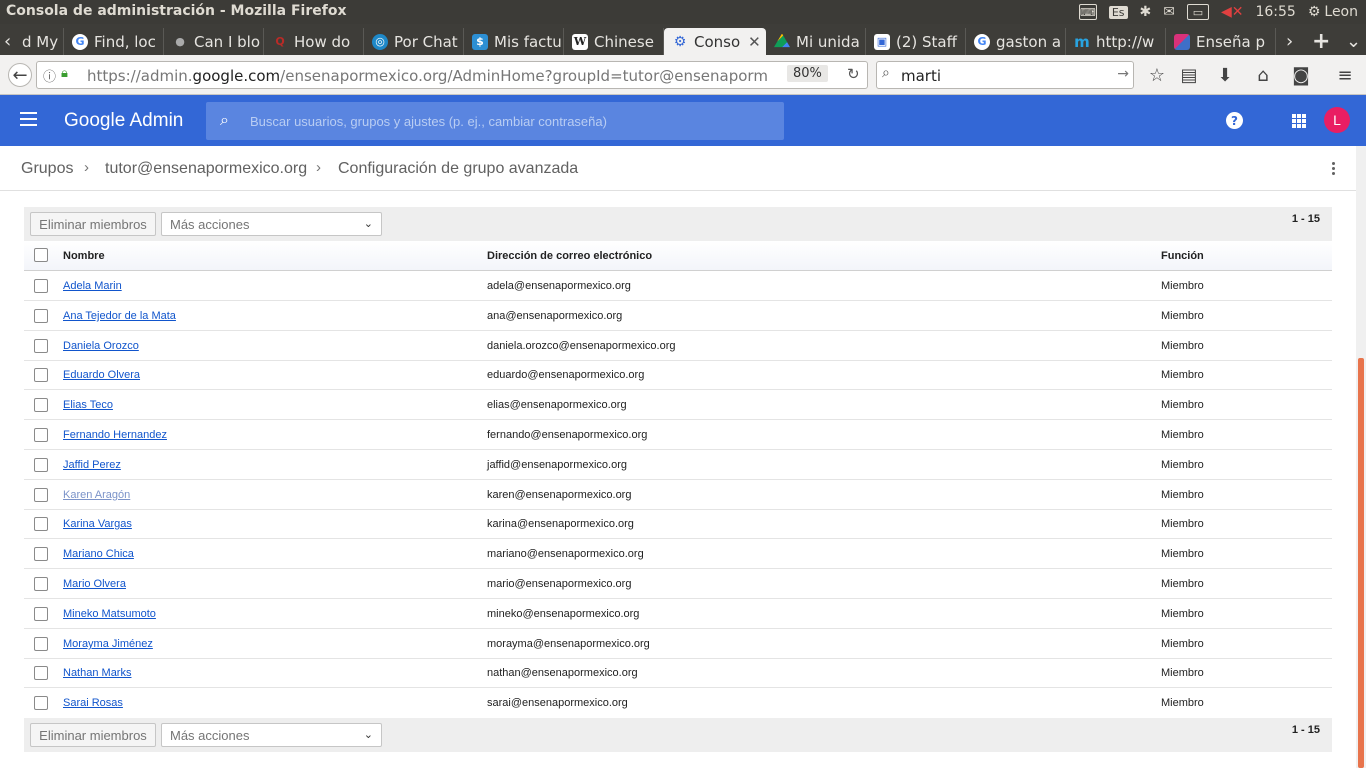 Image resolution: width=1366 pixels, height=768 pixels. Describe the element at coordinates (108, 644) in the screenshot. I see `member-name-link: Morayma Jiménez` at that location.